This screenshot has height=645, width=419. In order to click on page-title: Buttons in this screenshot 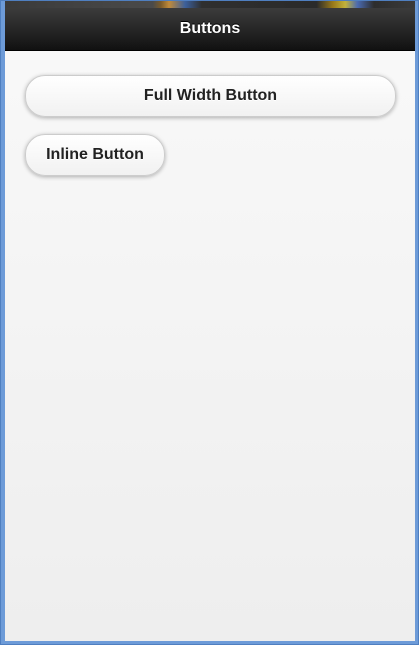, I will do `click(210, 28)`.